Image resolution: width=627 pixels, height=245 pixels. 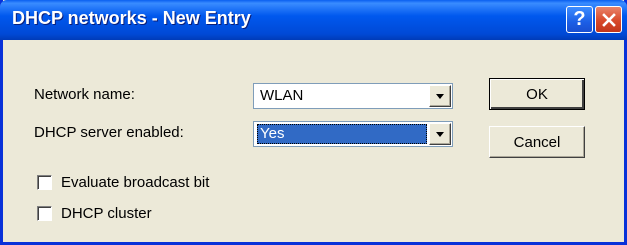 I want to click on help-button: ?, so click(x=579, y=19).